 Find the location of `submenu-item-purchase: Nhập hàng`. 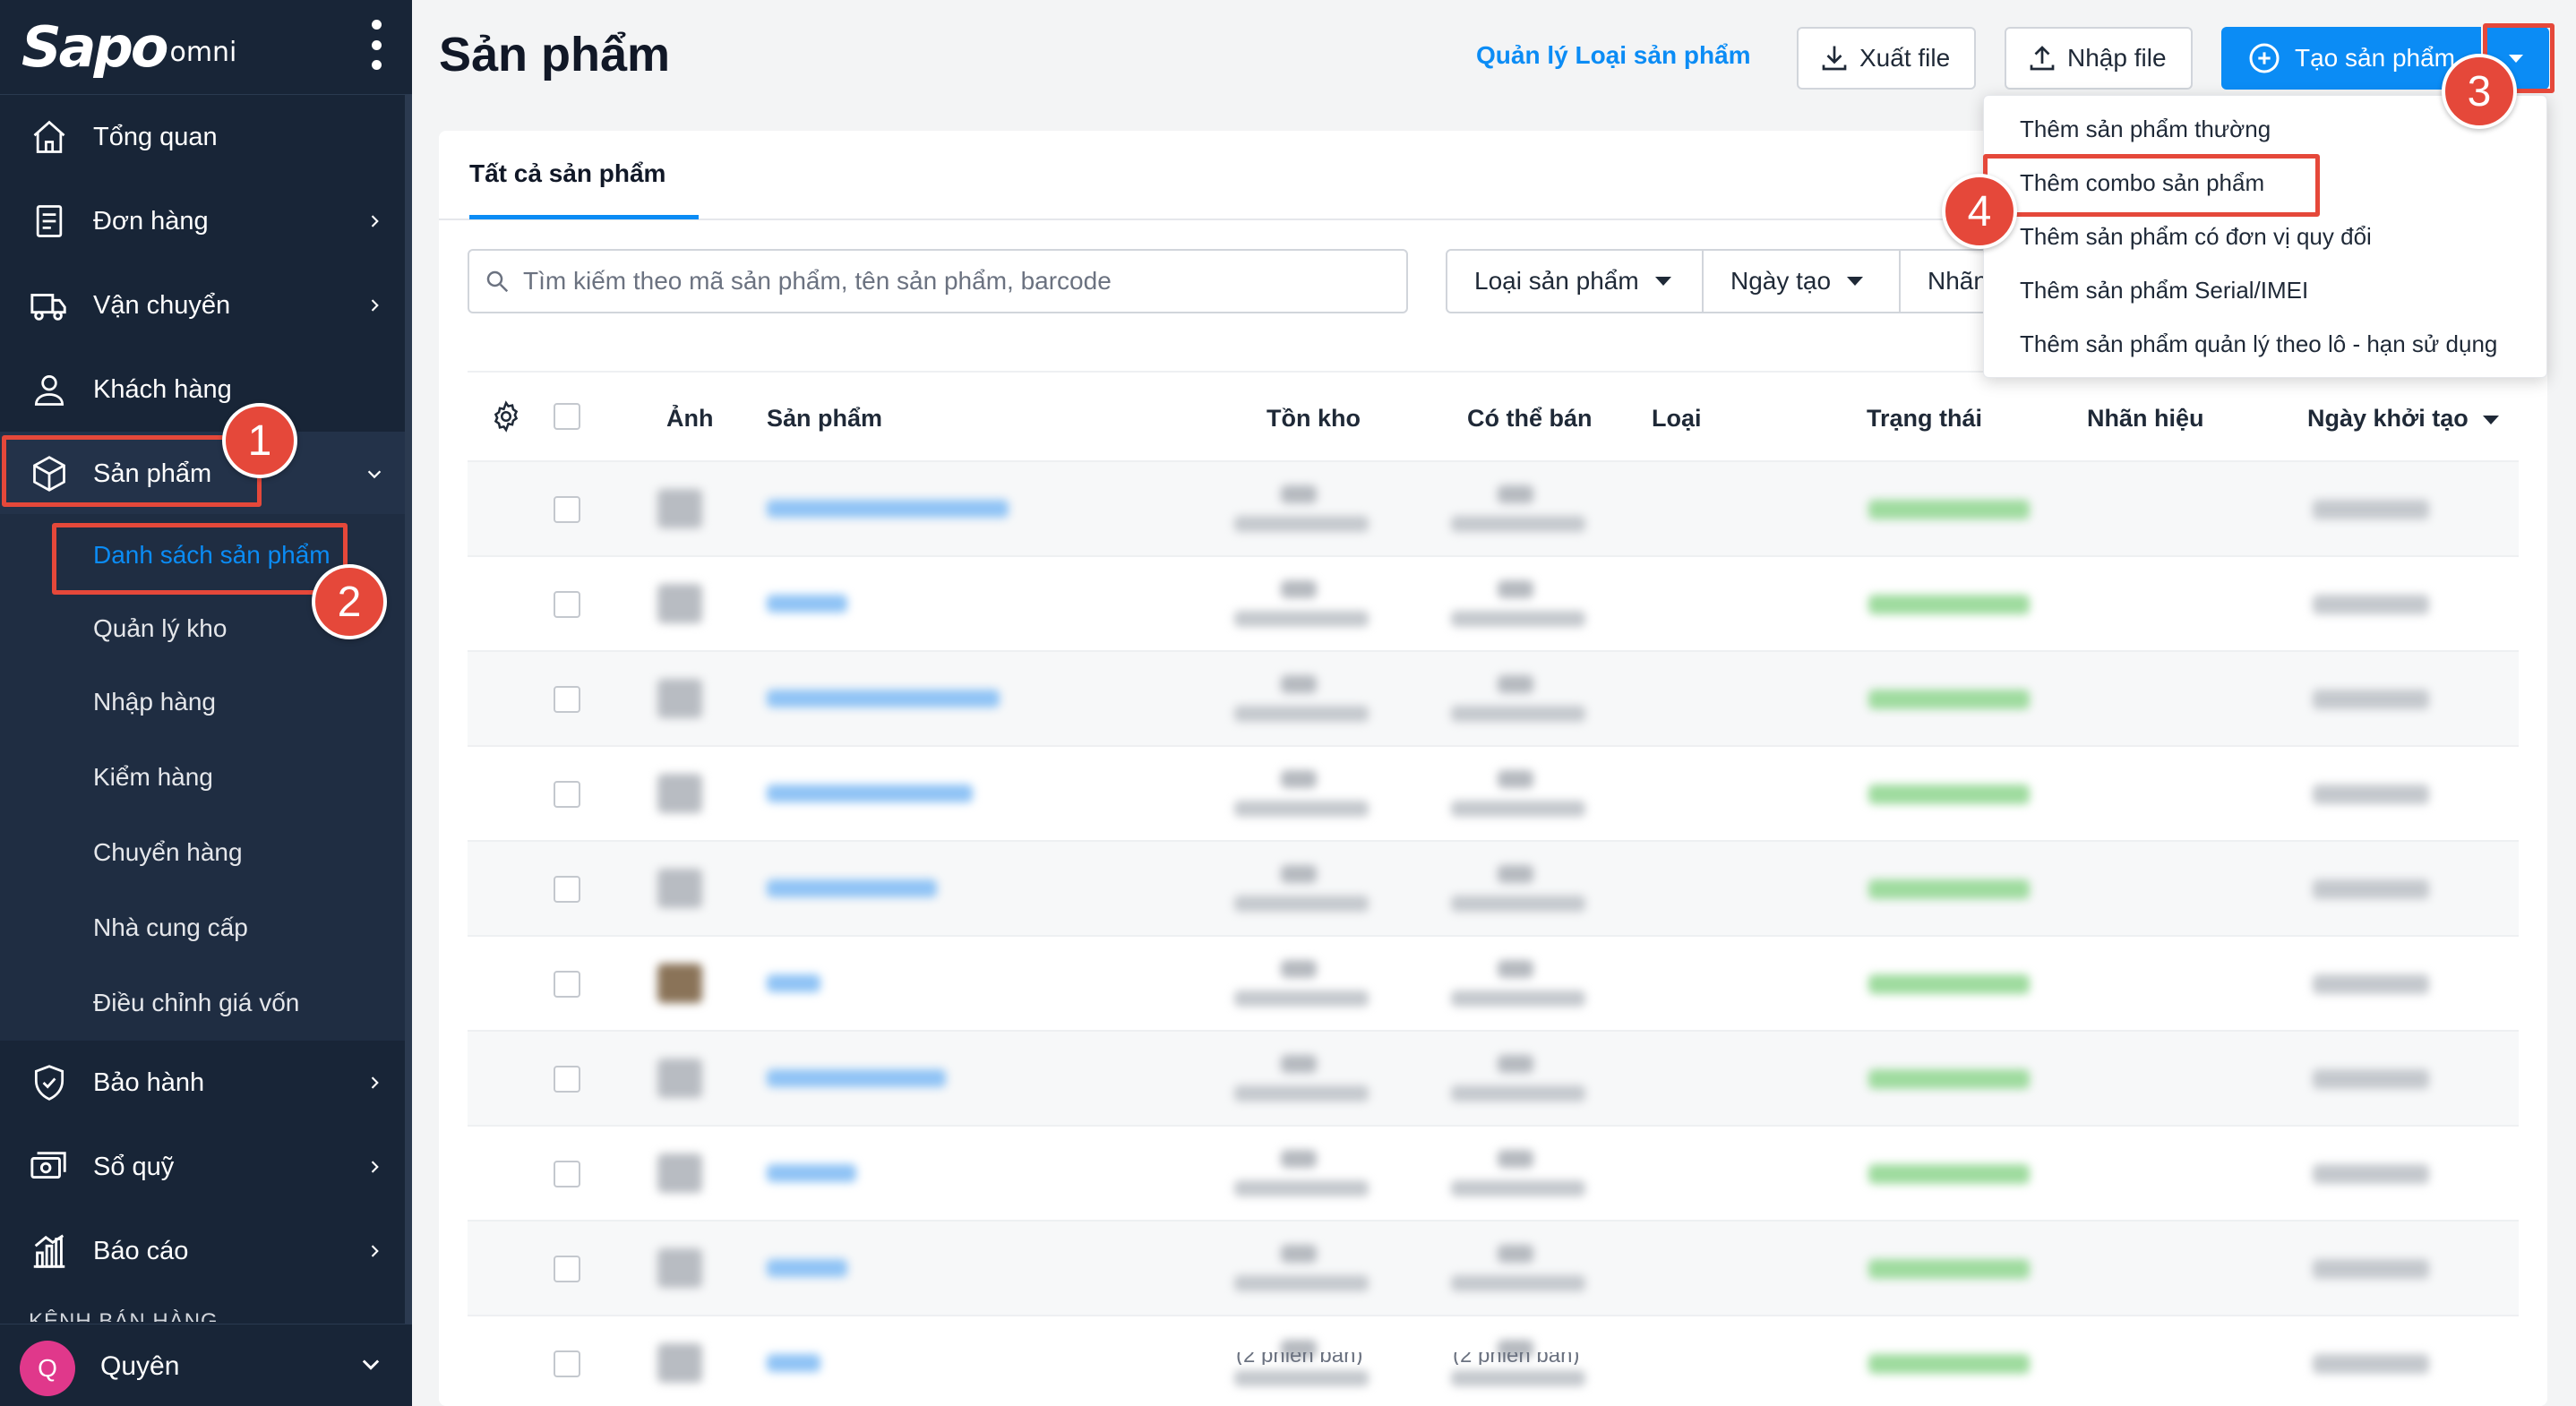

submenu-item-purchase: Nhập hàng is located at coordinates (154, 702).